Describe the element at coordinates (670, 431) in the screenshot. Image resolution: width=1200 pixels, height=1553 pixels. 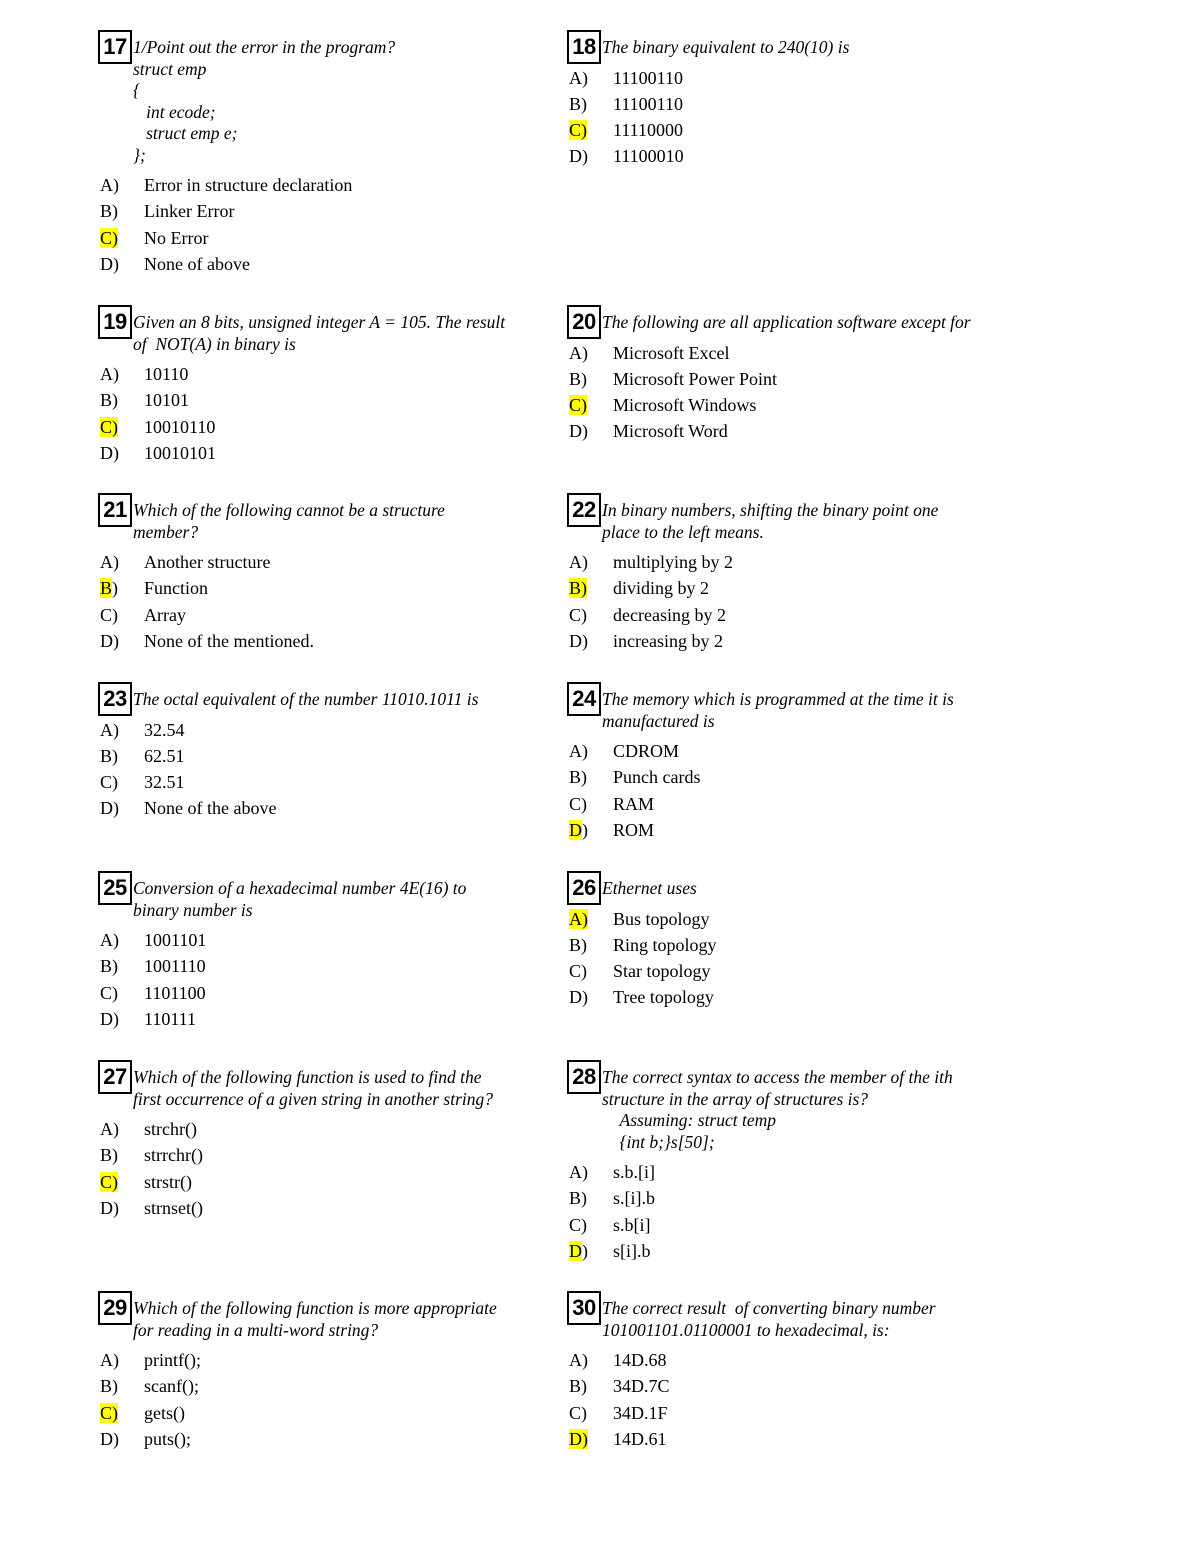
I see `option-text: Microsoft Word` at that location.